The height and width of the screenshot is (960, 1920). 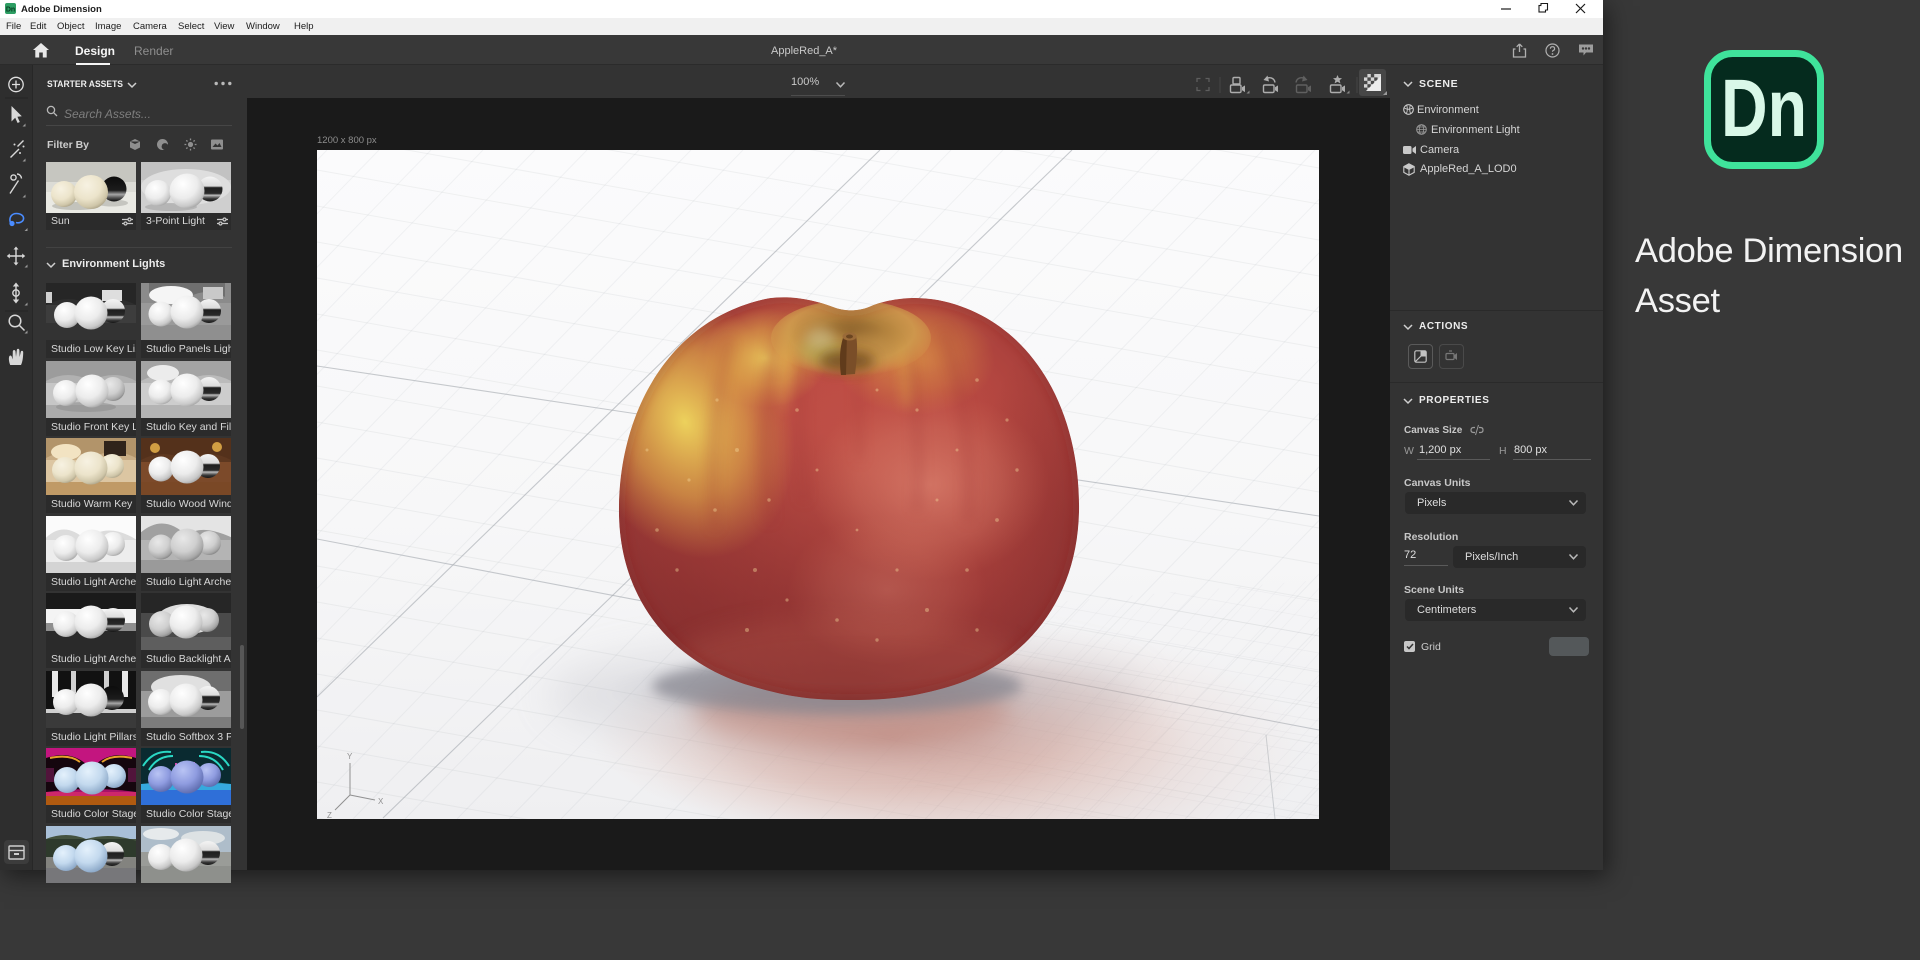 I want to click on svg-text: Y, so click(x=350, y=756).